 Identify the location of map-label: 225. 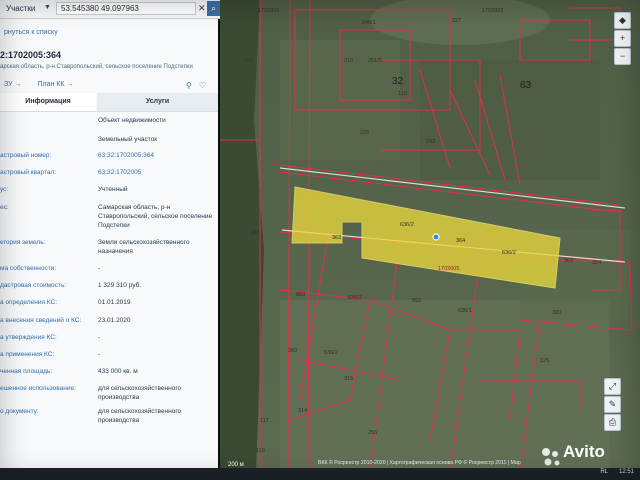
(364, 133).